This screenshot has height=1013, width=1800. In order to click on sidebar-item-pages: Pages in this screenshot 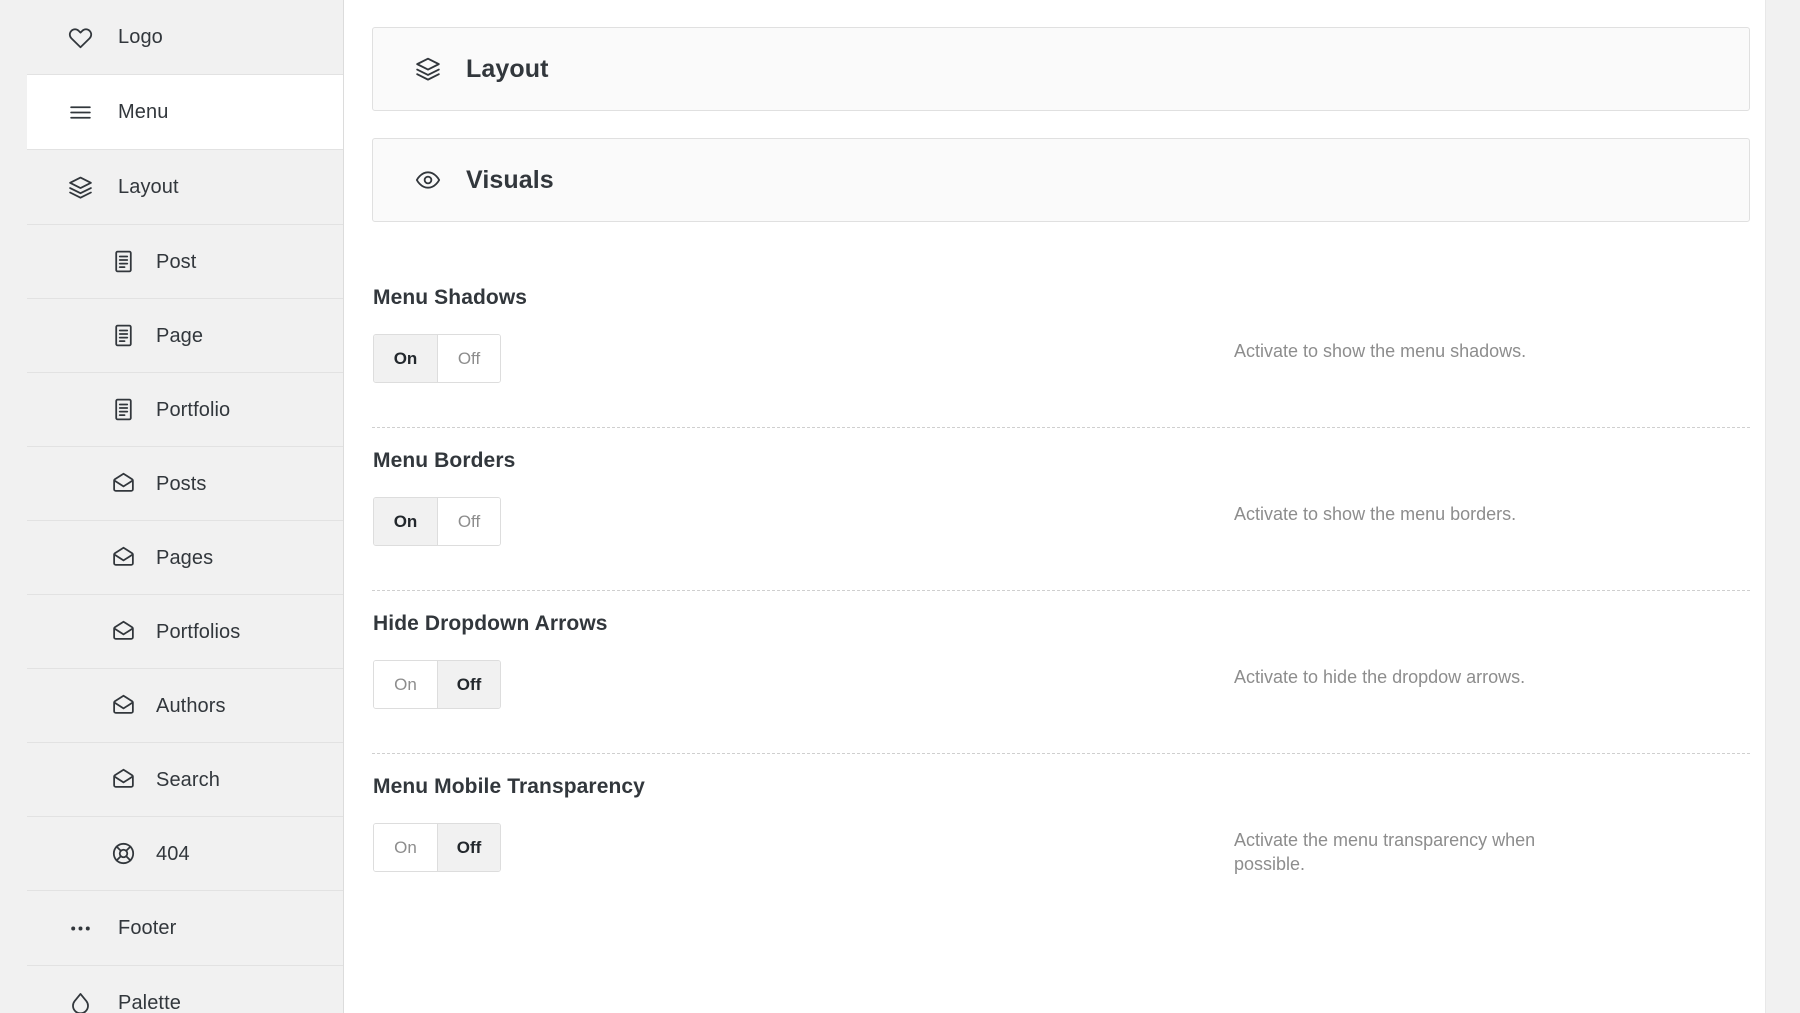, I will do `click(185, 558)`.